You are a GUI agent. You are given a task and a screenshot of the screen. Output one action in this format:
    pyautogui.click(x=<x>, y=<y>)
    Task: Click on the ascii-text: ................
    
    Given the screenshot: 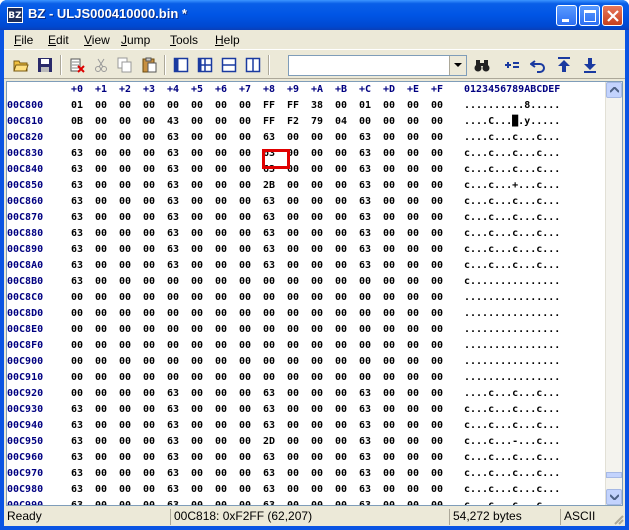 What is the action you would take?
    pyautogui.click(x=512, y=362)
    